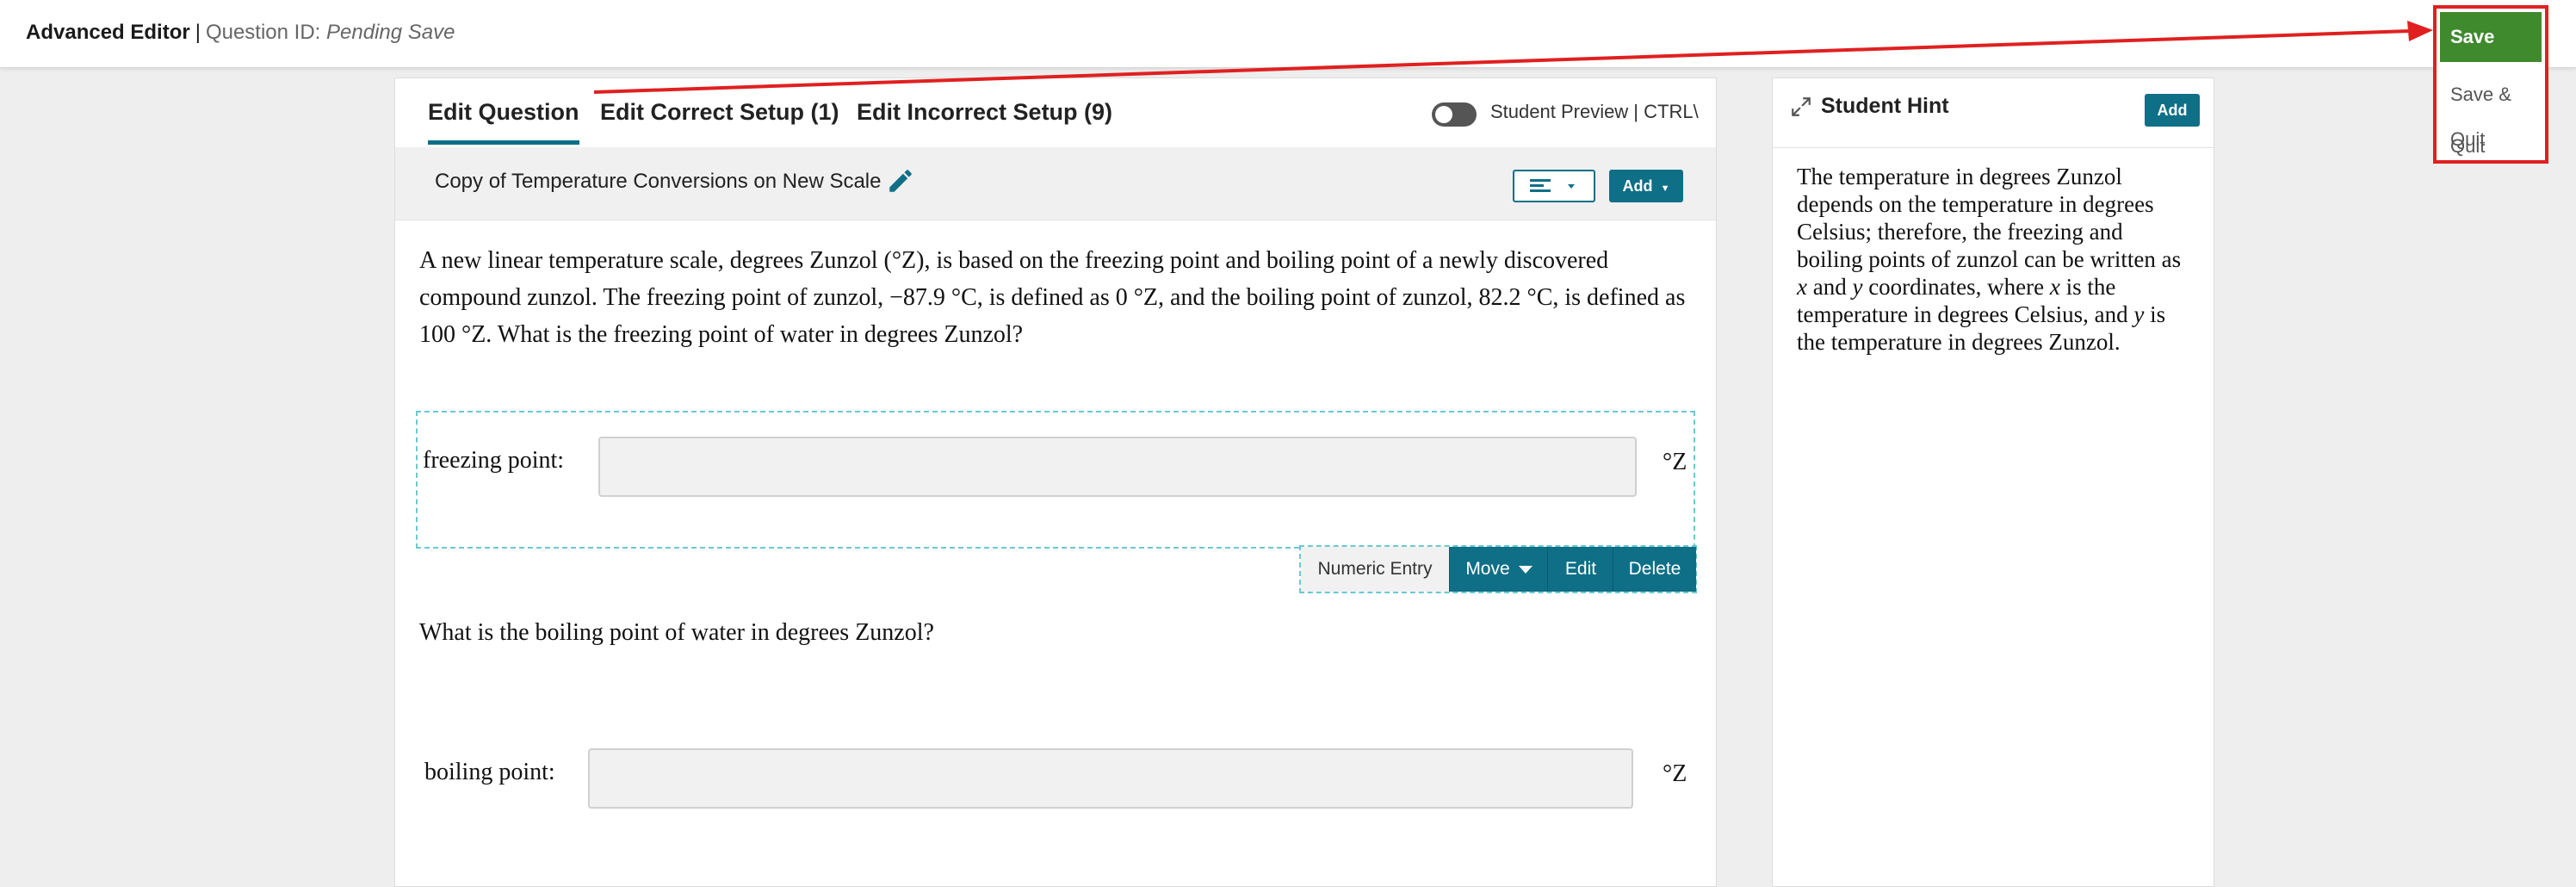  What do you see at coordinates (1580, 569) in the screenshot?
I see `edit-button: Edit` at bounding box center [1580, 569].